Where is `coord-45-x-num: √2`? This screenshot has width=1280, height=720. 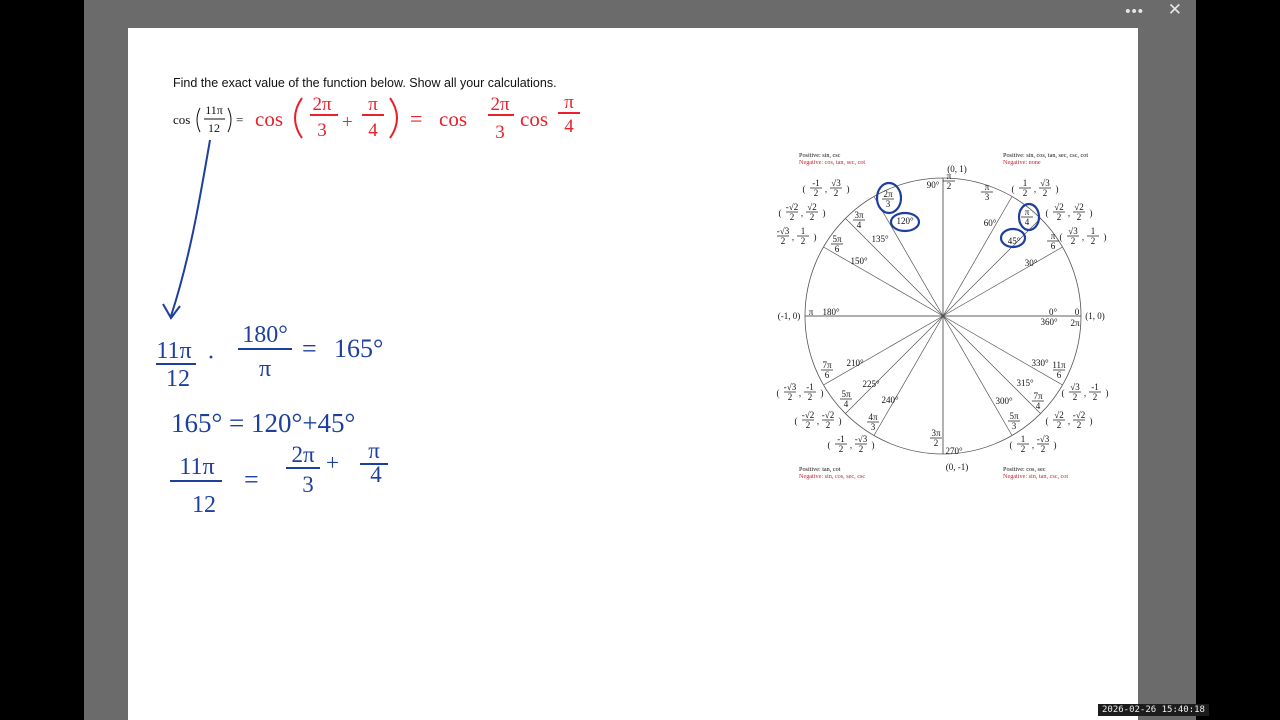
coord-45-x-num: √2 is located at coordinates (1058, 207).